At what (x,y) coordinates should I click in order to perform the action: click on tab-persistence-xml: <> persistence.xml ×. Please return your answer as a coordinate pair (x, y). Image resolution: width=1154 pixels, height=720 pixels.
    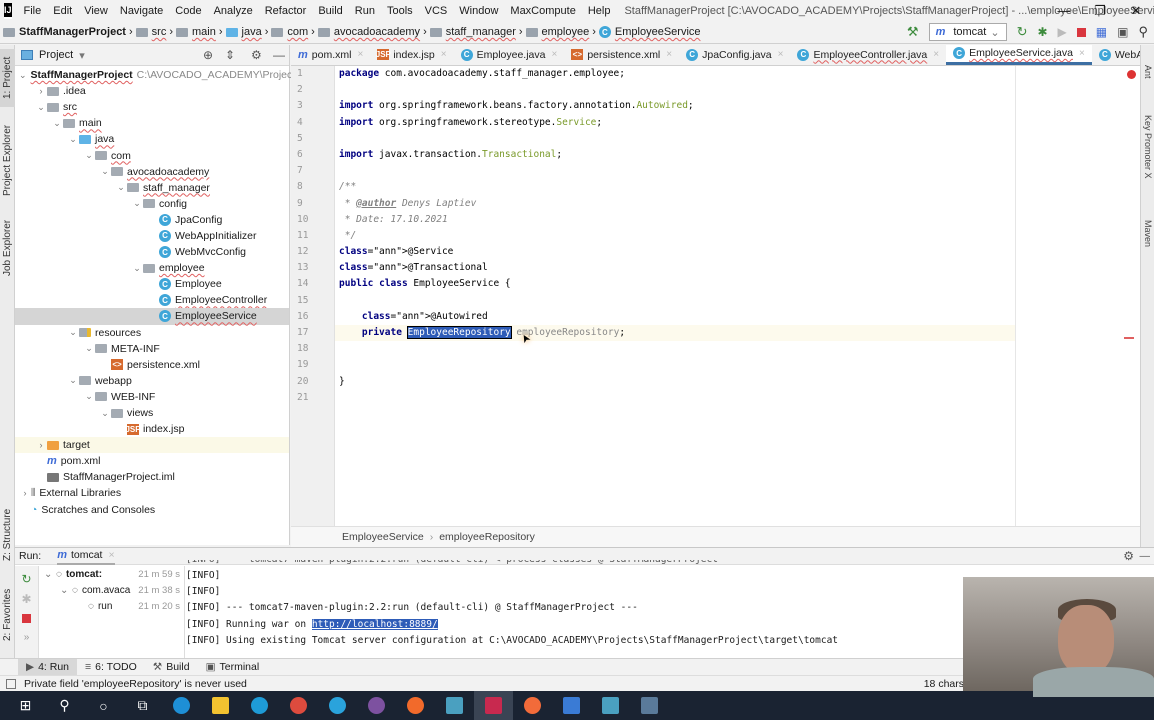
    Looking at the image, I should click on (621, 55).